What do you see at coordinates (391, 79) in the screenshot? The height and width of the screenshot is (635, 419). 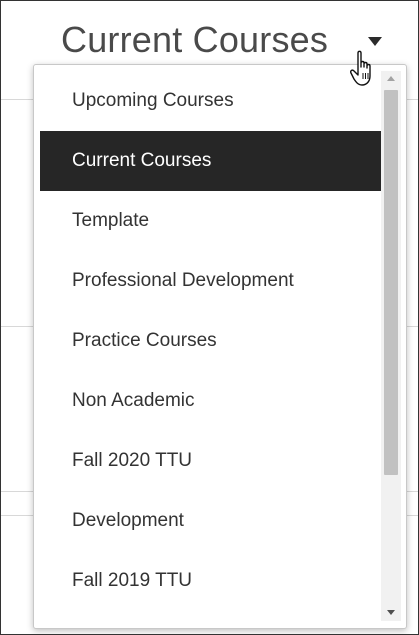 I see `scroll-up-arrow-icon` at bounding box center [391, 79].